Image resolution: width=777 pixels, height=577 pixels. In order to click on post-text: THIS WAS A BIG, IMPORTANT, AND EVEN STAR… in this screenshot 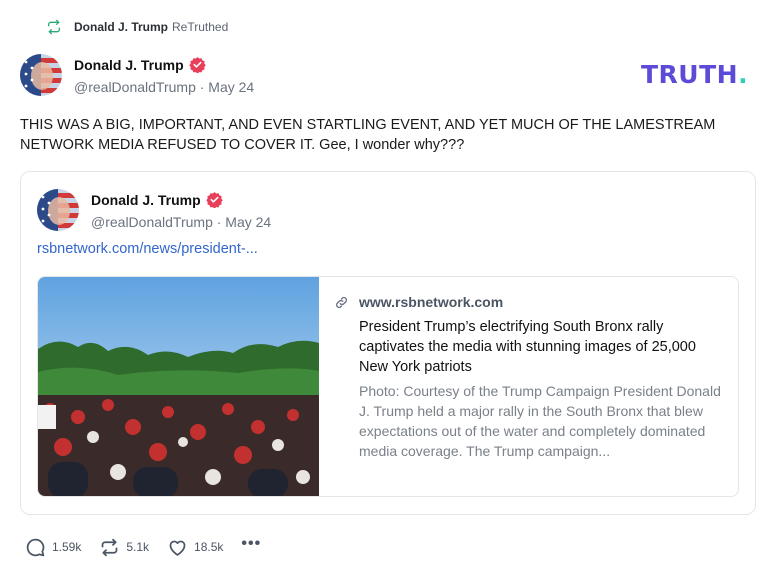, I will do `click(368, 135)`.